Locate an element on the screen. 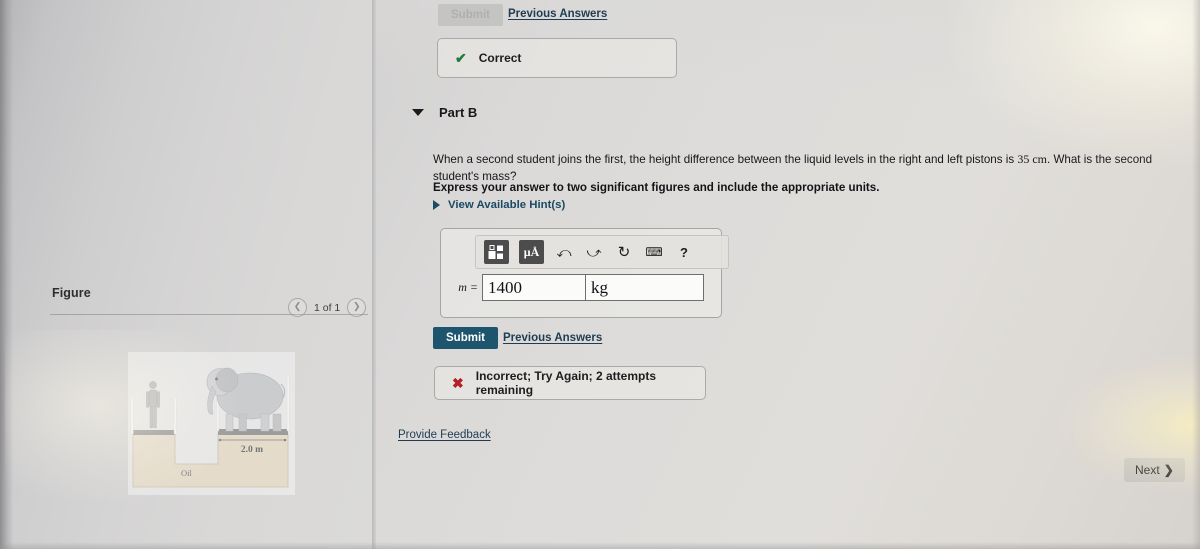 The image size is (1200, 549). caret-down-icon is located at coordinates (418, 112).